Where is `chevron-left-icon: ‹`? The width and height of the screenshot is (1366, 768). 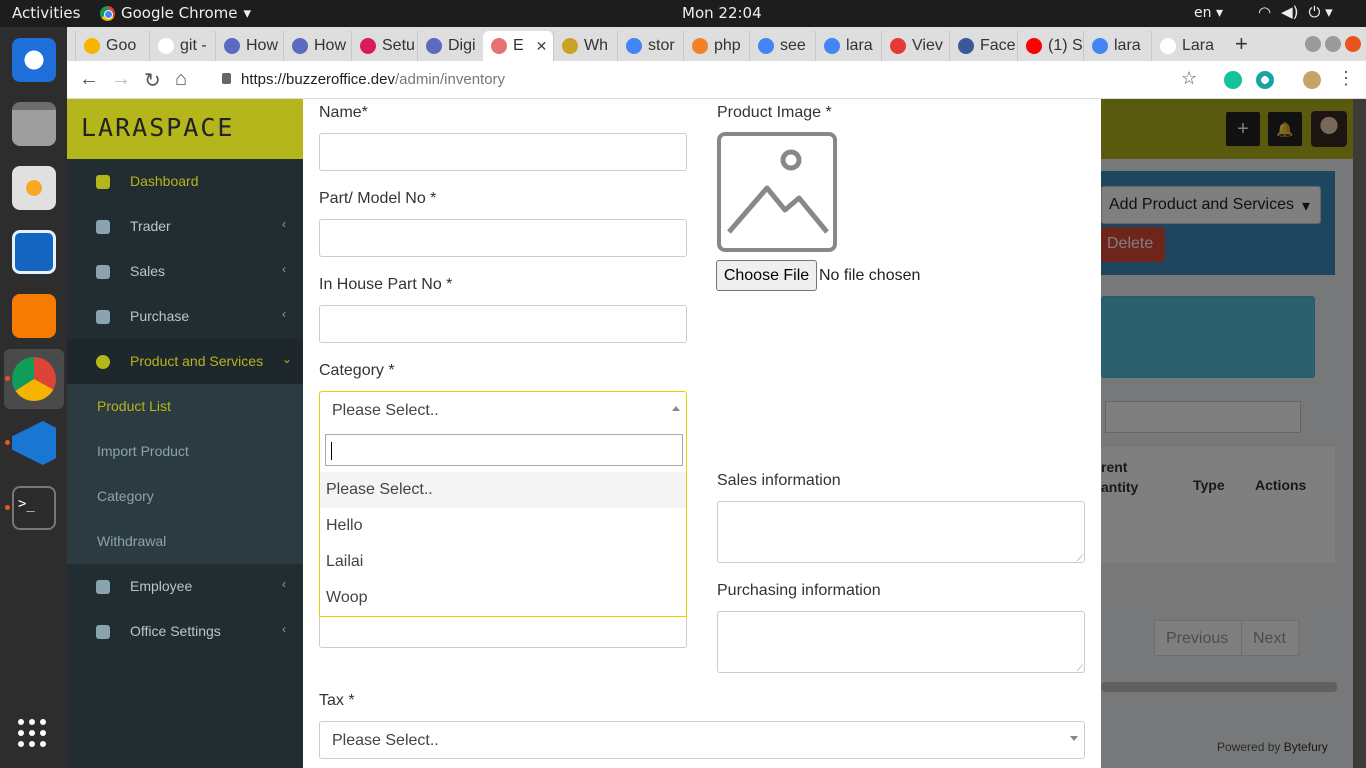
chevron-left-icon: ‹ is located at coordinates (284, 629).